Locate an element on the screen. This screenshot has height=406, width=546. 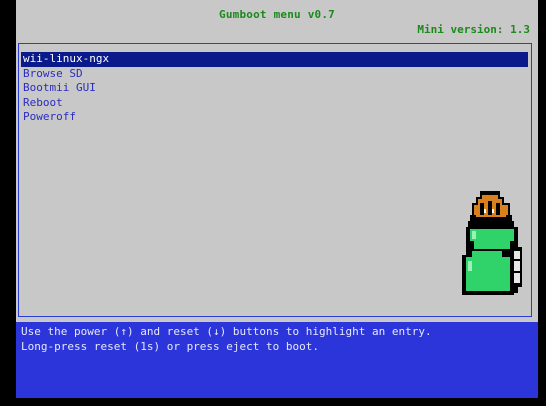
menu-item-reboot: Reboot is located at coordinates (274, 103).